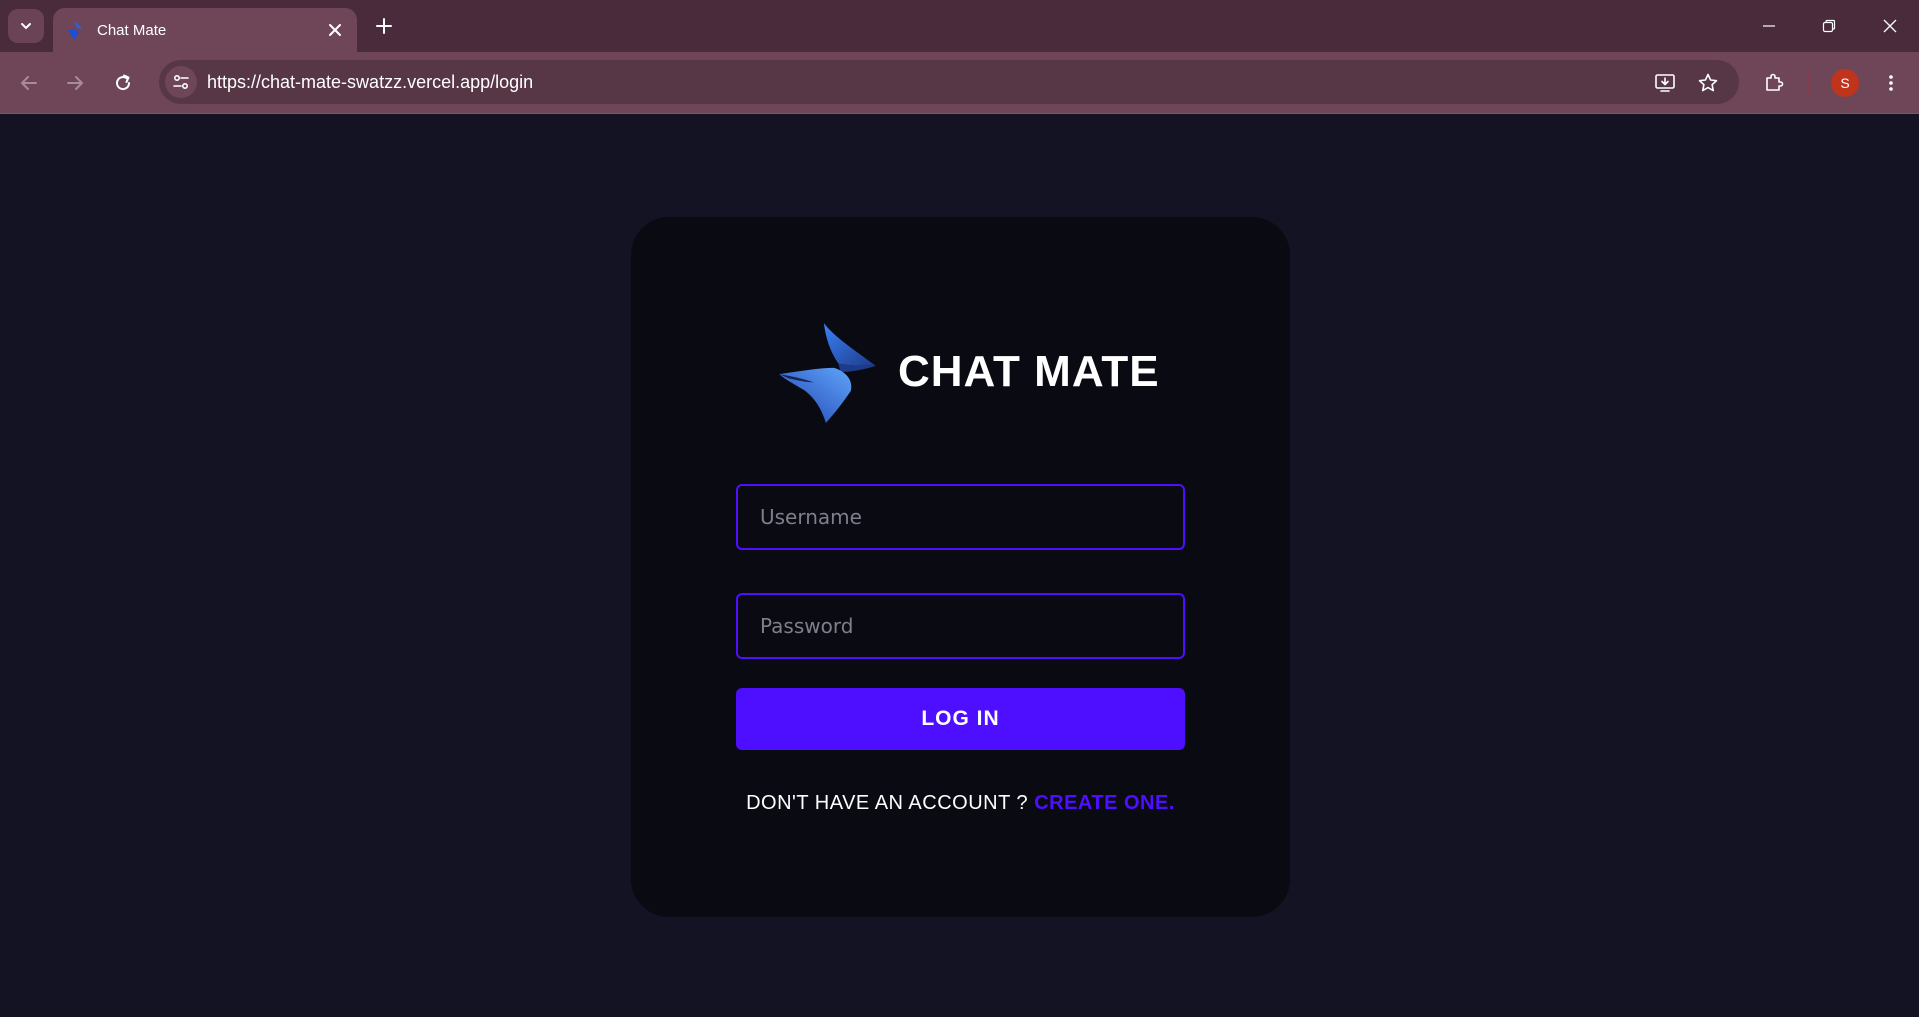 The height and width of the screenshot is (1017, 1919). Describe the element at coordinates (132, 30) in the screenshot. I see `tab-title: Chat Mate` at that location.